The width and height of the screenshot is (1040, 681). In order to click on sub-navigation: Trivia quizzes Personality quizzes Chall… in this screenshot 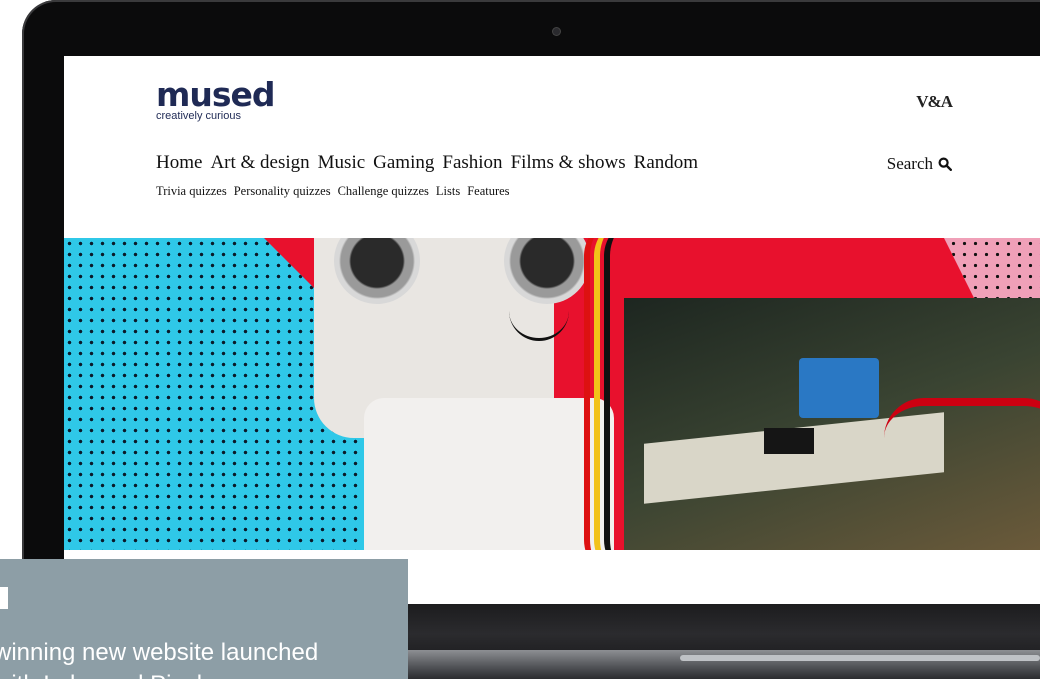, I will do `click(333, 191)`.